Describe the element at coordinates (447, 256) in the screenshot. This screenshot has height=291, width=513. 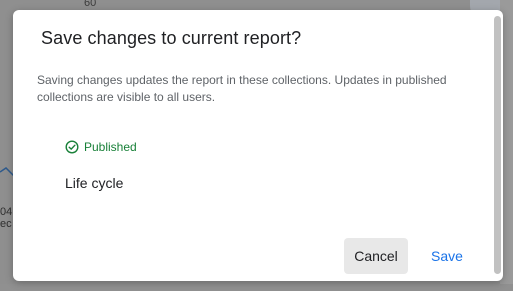
I see `save-button: Save` at that location.